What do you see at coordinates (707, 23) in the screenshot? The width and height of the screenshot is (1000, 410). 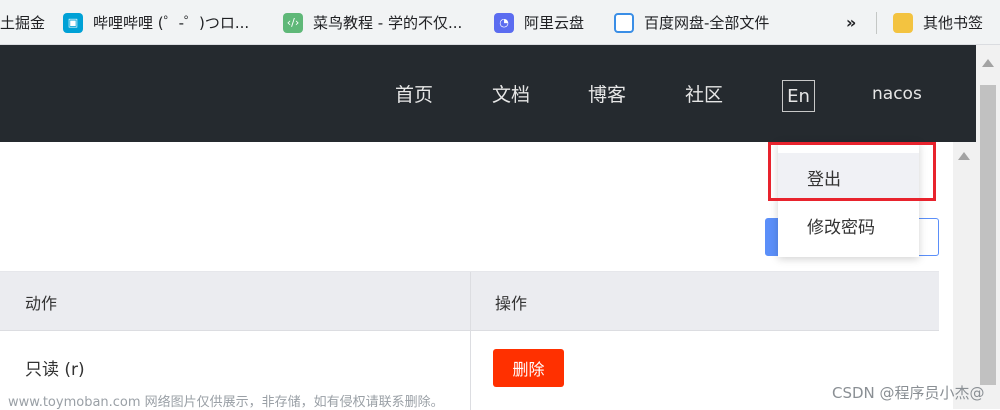 I see `bookmark-label: 百度网盘-全部文件` at bounding box center [707, 23].